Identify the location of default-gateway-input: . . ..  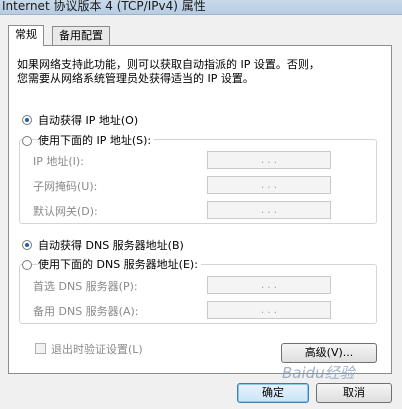
(269, 210).